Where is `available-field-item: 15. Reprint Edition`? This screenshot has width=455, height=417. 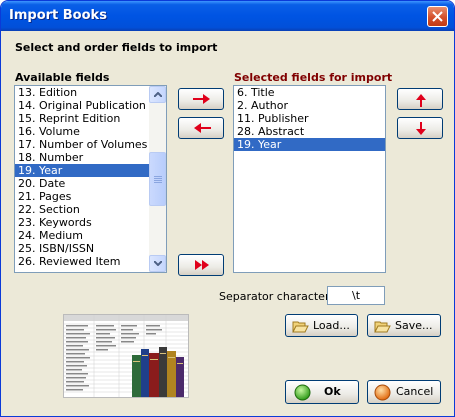
available-field-item: 15. Reprint Edition is located at coordinates (90, 118).